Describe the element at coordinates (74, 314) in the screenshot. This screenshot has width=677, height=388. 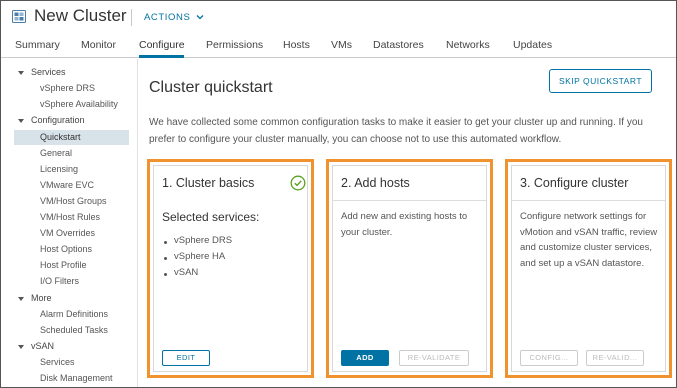
I see `sidebar-item-alarm-definitions: Alarm Definitions` at that location.